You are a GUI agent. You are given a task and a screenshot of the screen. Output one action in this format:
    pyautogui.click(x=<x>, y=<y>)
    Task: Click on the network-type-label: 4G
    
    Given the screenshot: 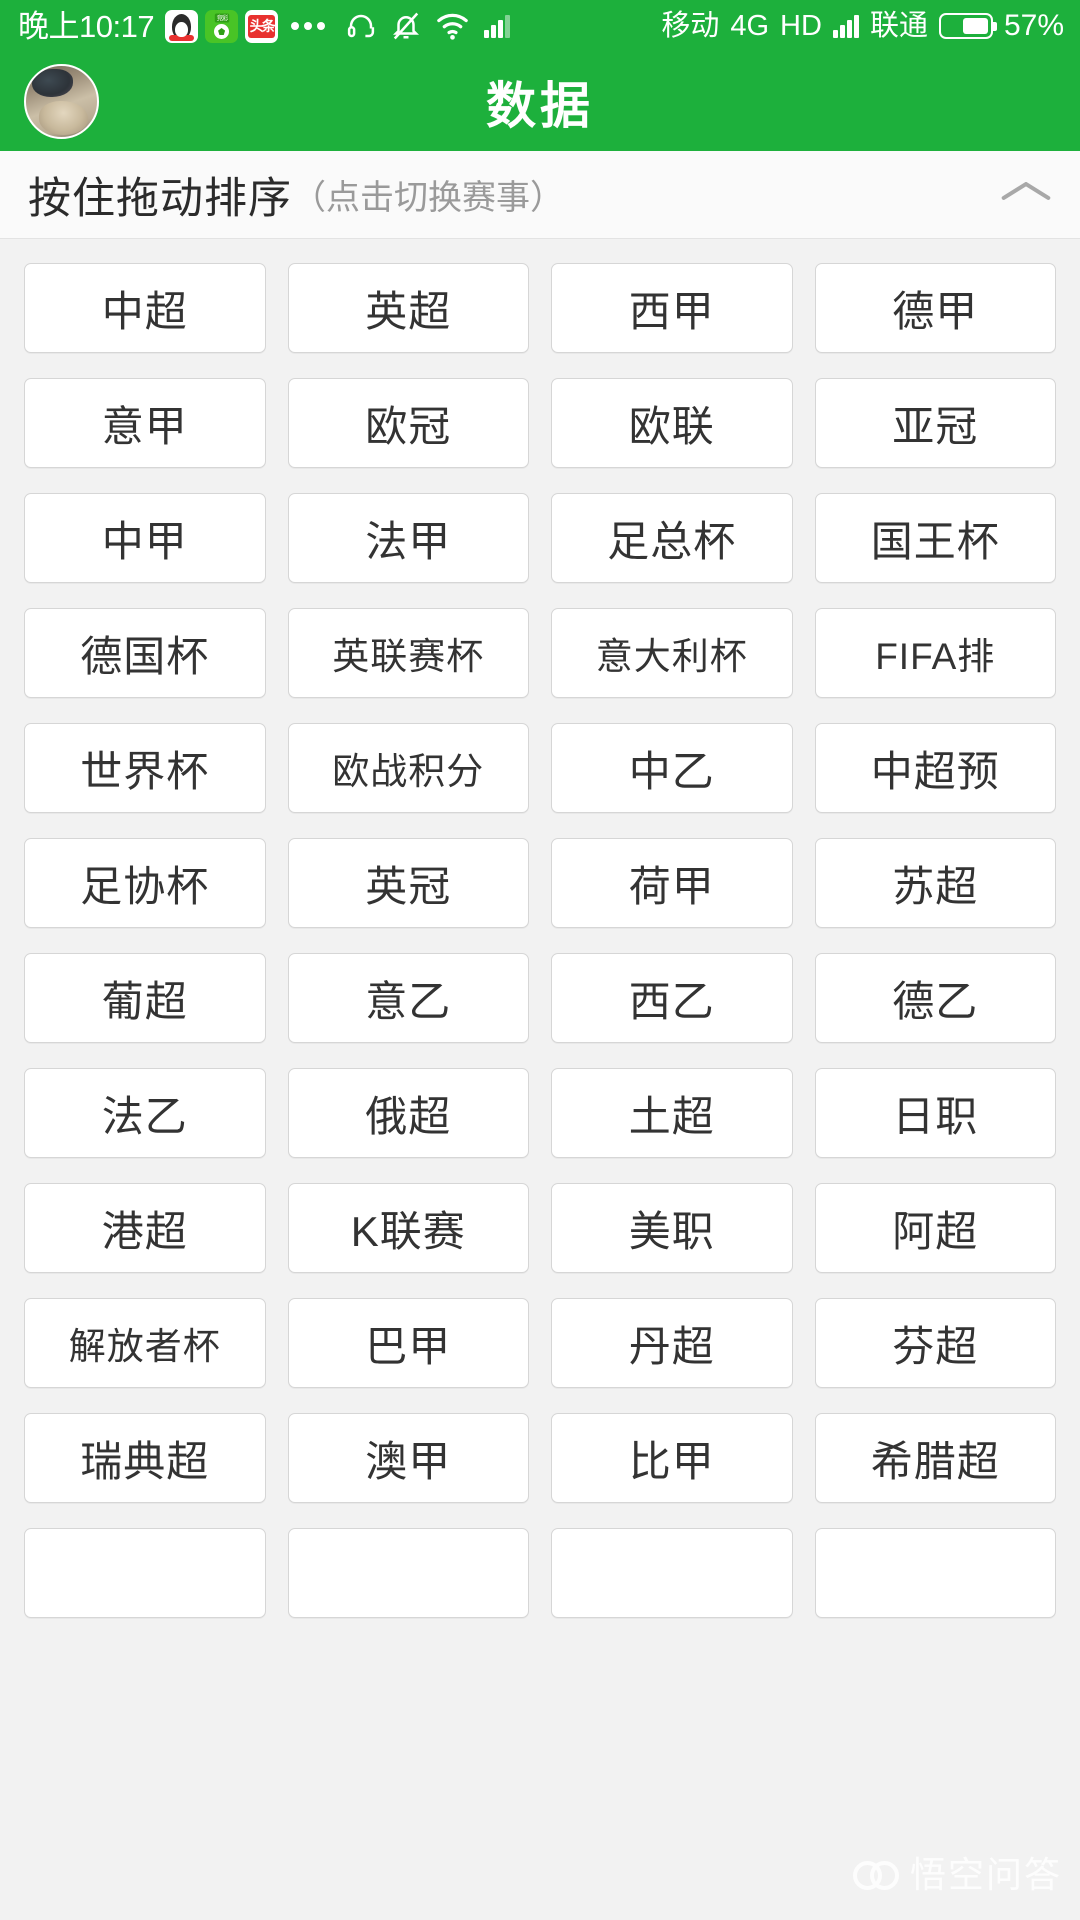 What is the action you would take?
    pyautogui.click(x=750, y=25)
    